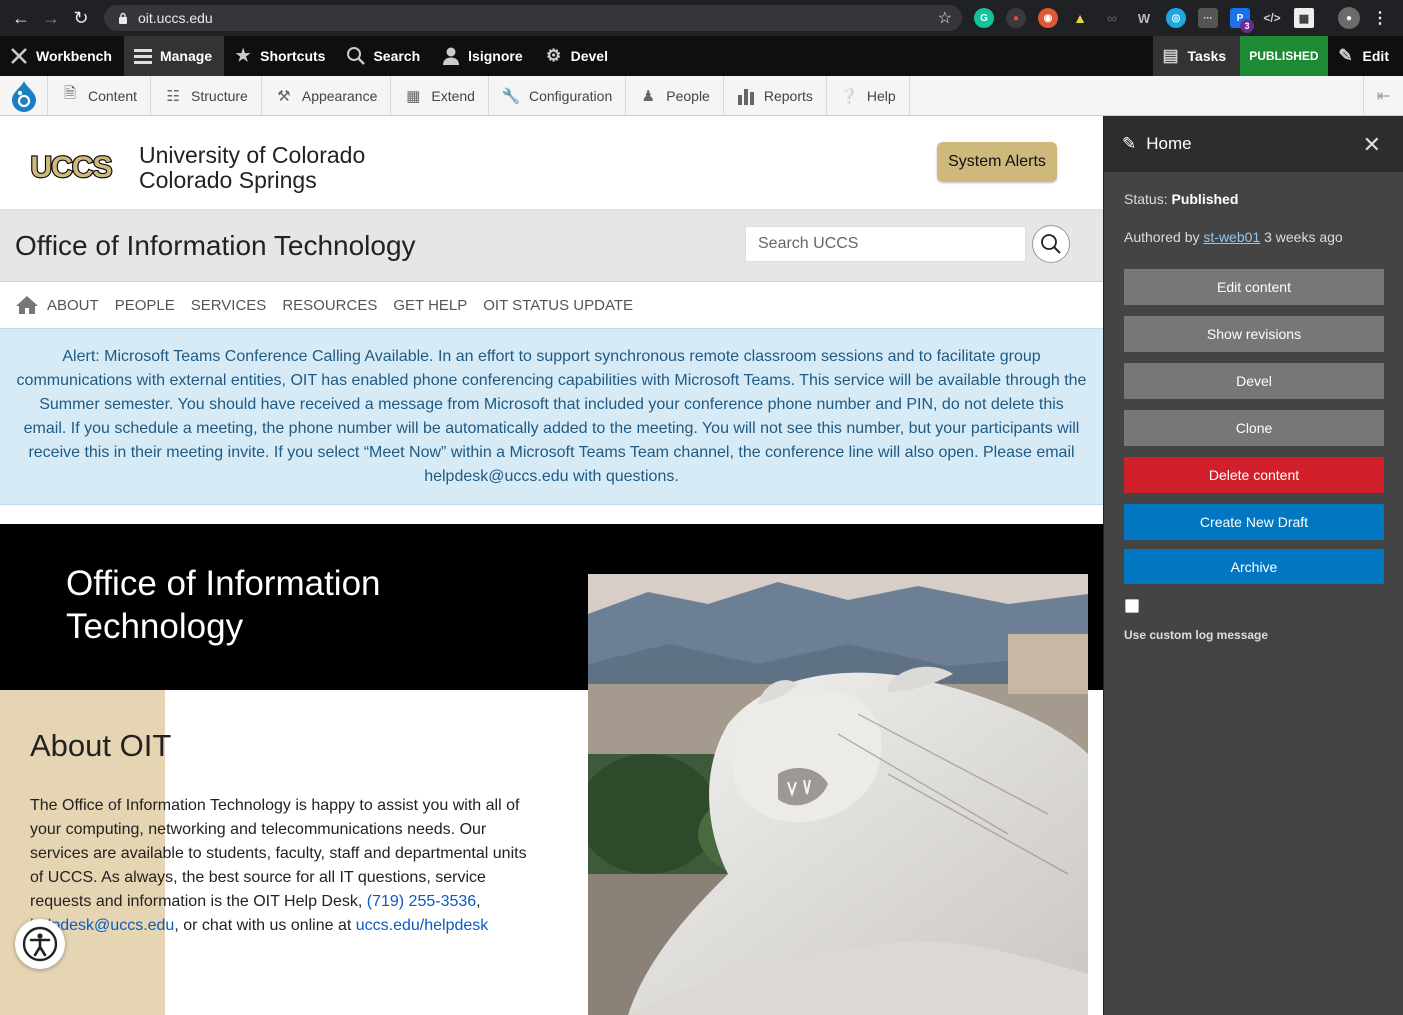 The width and height of the screenshot is (1403, 1015). I want to click on custom-log-label: Use custom log message, so click(1196, 635).